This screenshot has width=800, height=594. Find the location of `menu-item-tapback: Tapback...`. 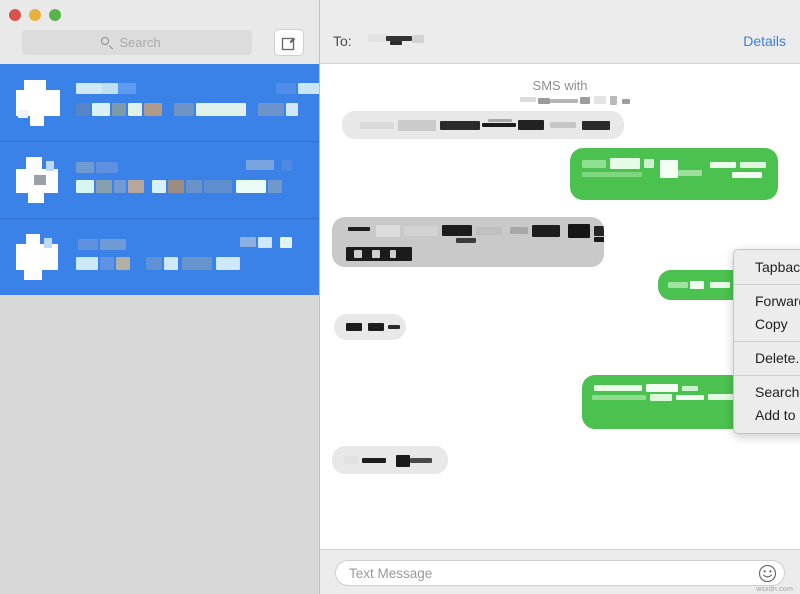

menu-item-tapback: Tapback... is located at coordinates (767, 267).